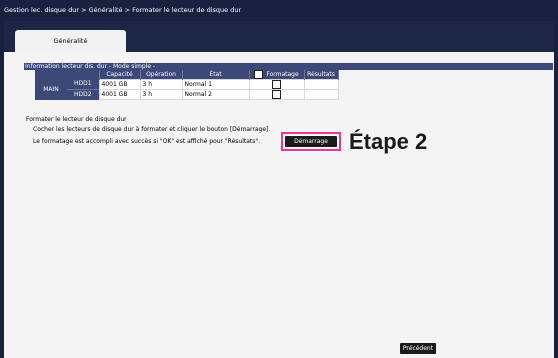  Describe the element at coordinates (418, 348) in the screenshot. I see `previous-button: Précédent` at that location.